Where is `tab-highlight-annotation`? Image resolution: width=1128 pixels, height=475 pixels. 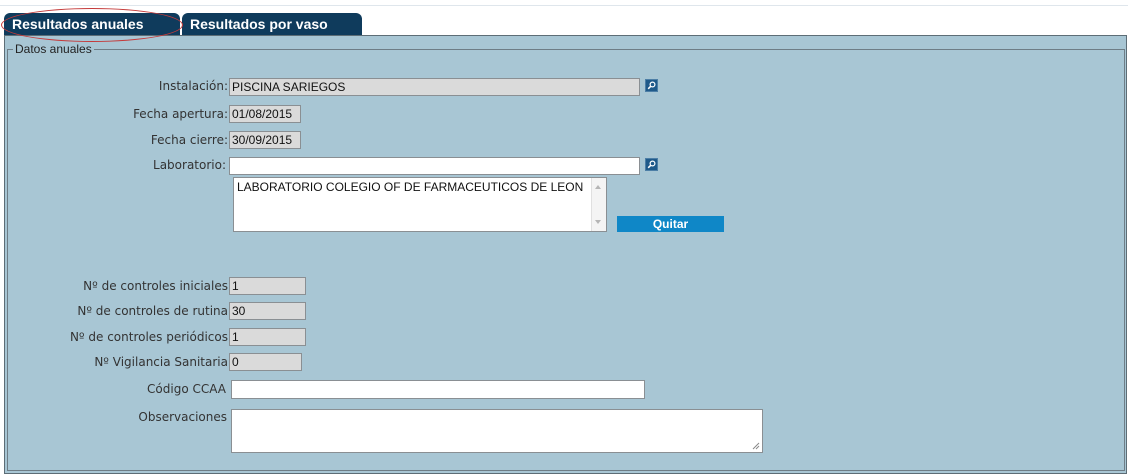 tab-highlight-annotation is located at coordinates (92, 25).